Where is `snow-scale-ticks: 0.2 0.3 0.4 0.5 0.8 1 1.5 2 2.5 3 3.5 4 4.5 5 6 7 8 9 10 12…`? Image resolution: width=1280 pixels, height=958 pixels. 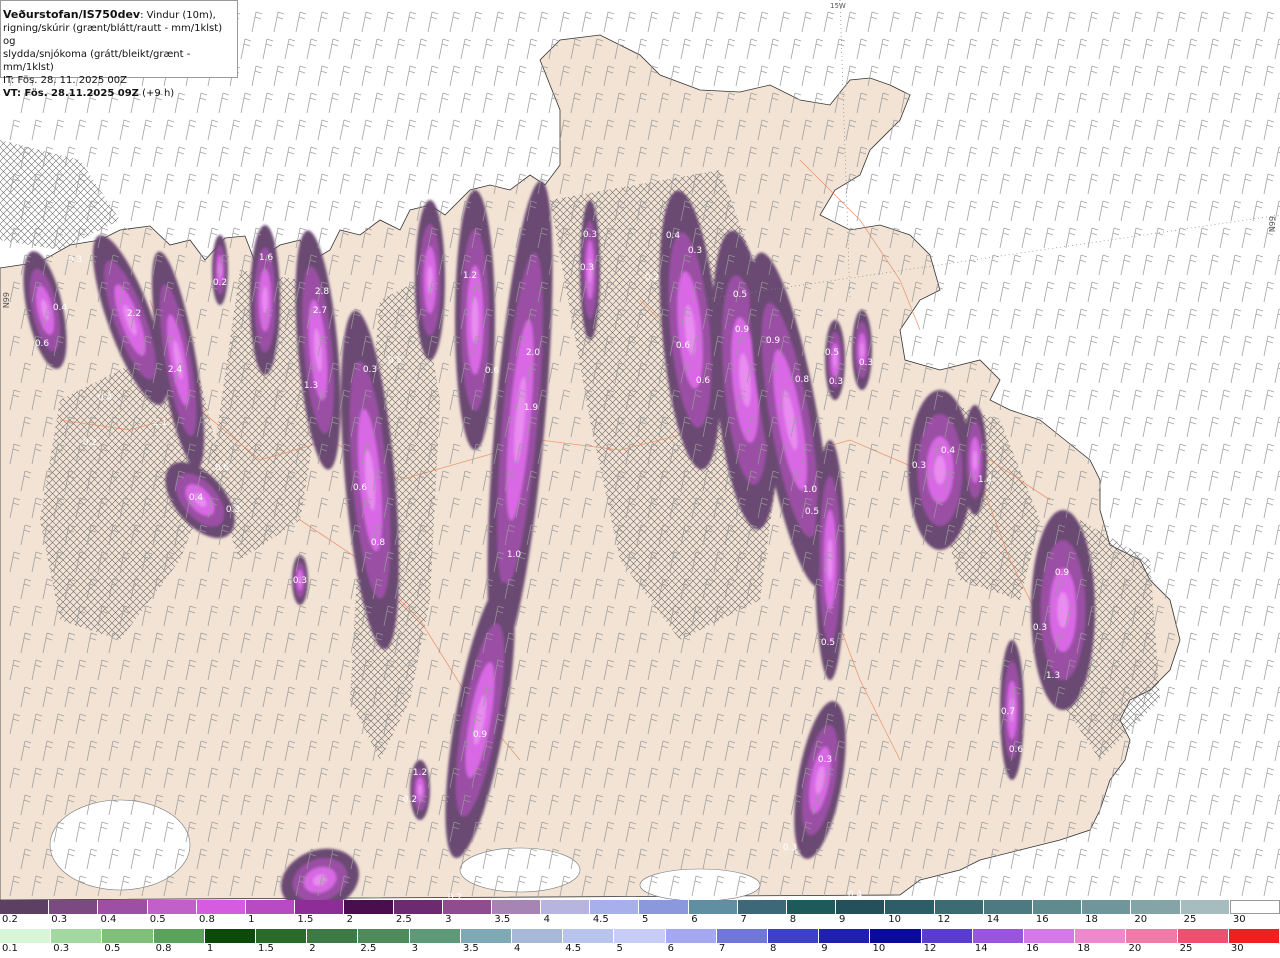
snow-scale-ticks: 0.2 0.3 0.4 0.5 0.8 1 1.5 2 2.5 3 3.5 4 4.5 5 6 7 8 9 10 12… is located at coordinates (640, 920).